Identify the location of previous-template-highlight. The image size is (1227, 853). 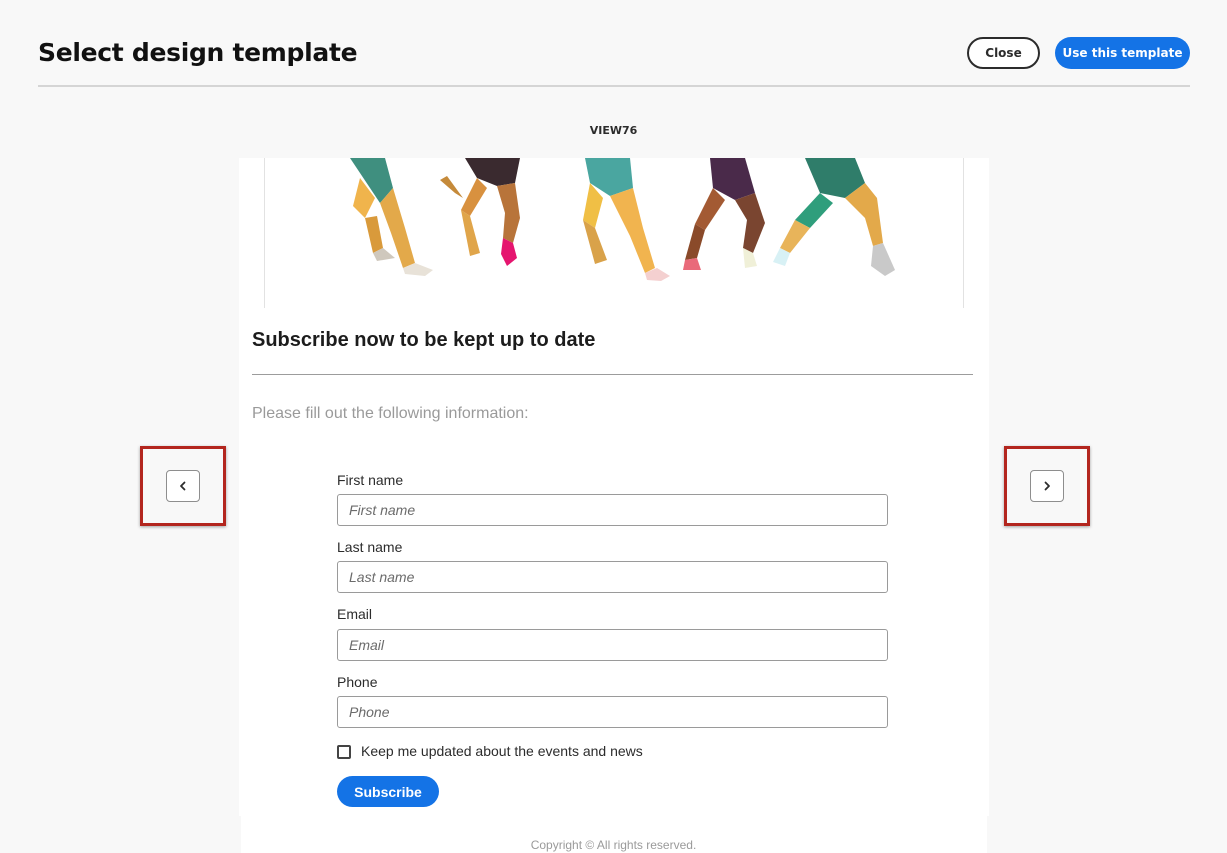
(183, 486).